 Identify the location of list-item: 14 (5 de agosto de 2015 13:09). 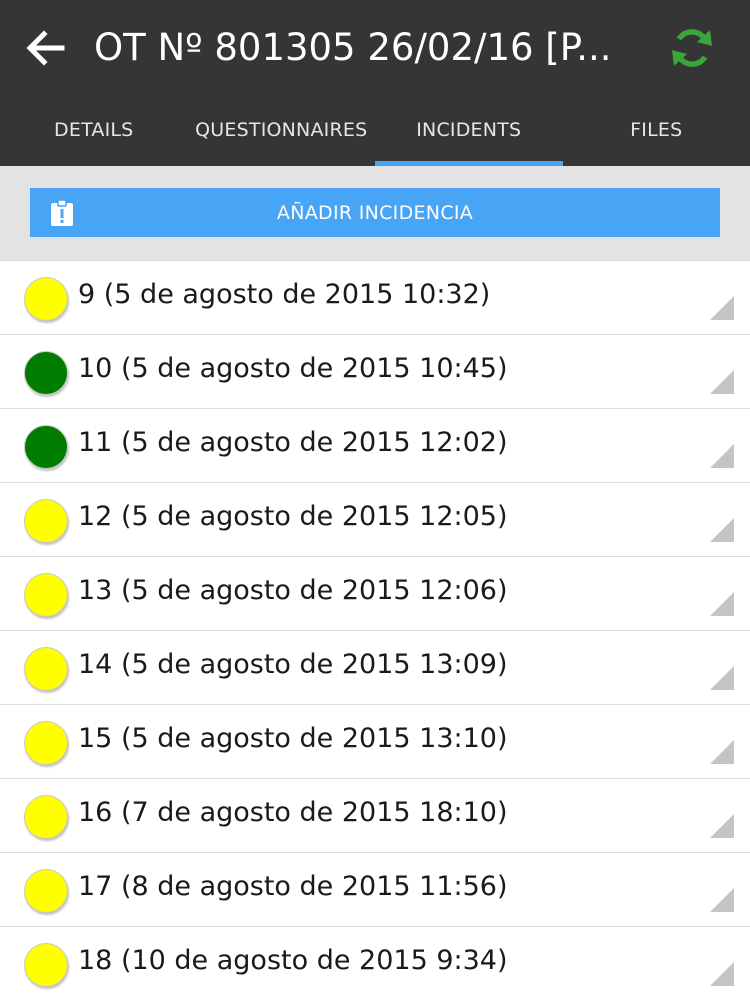
(375, 667).